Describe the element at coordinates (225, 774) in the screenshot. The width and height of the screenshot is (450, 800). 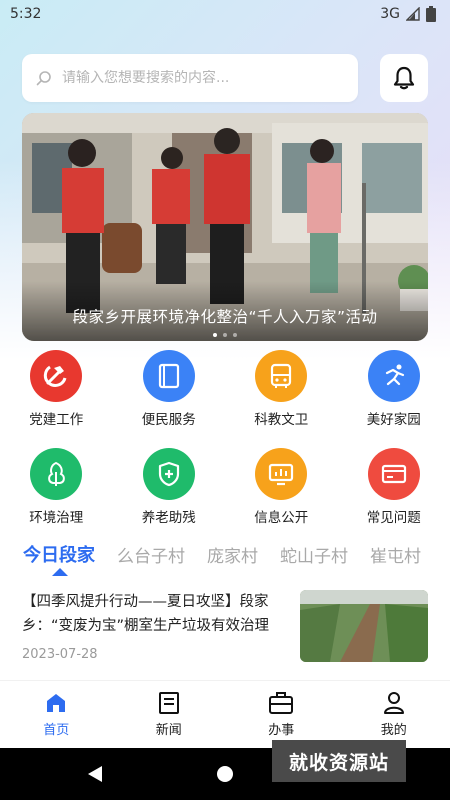
I see `home-button-icon` at that location.